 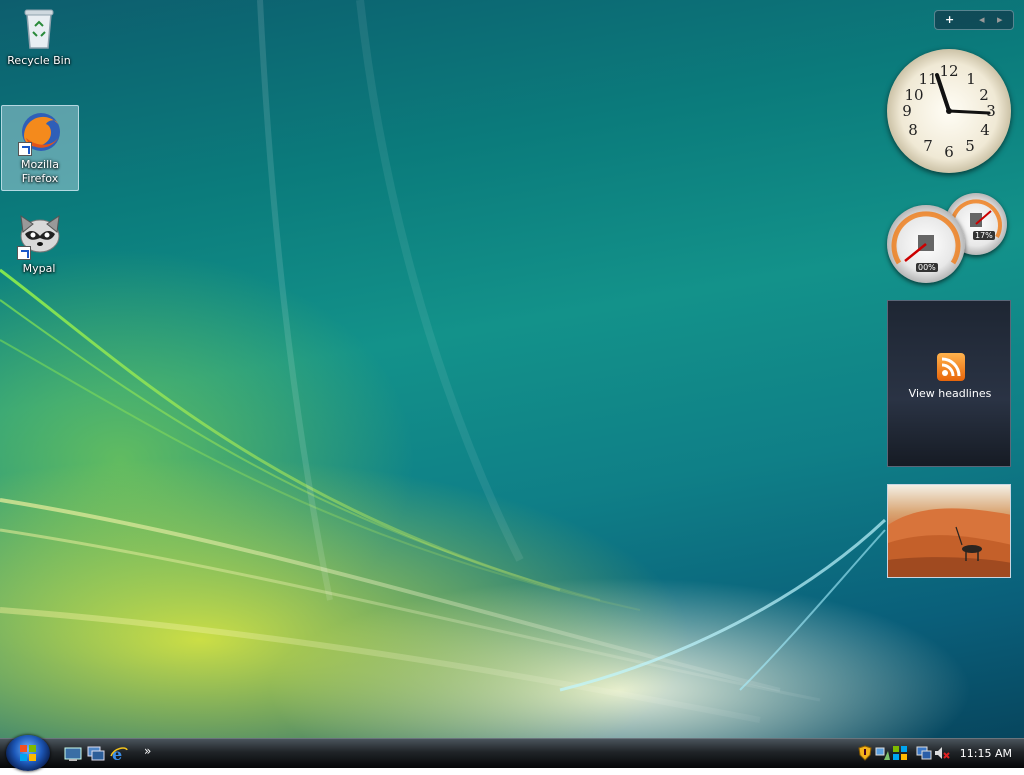 What do you see at coordinates (991, 111) in the screenshot?
I see `clock-number: 3` at bounding box center [991, 111].